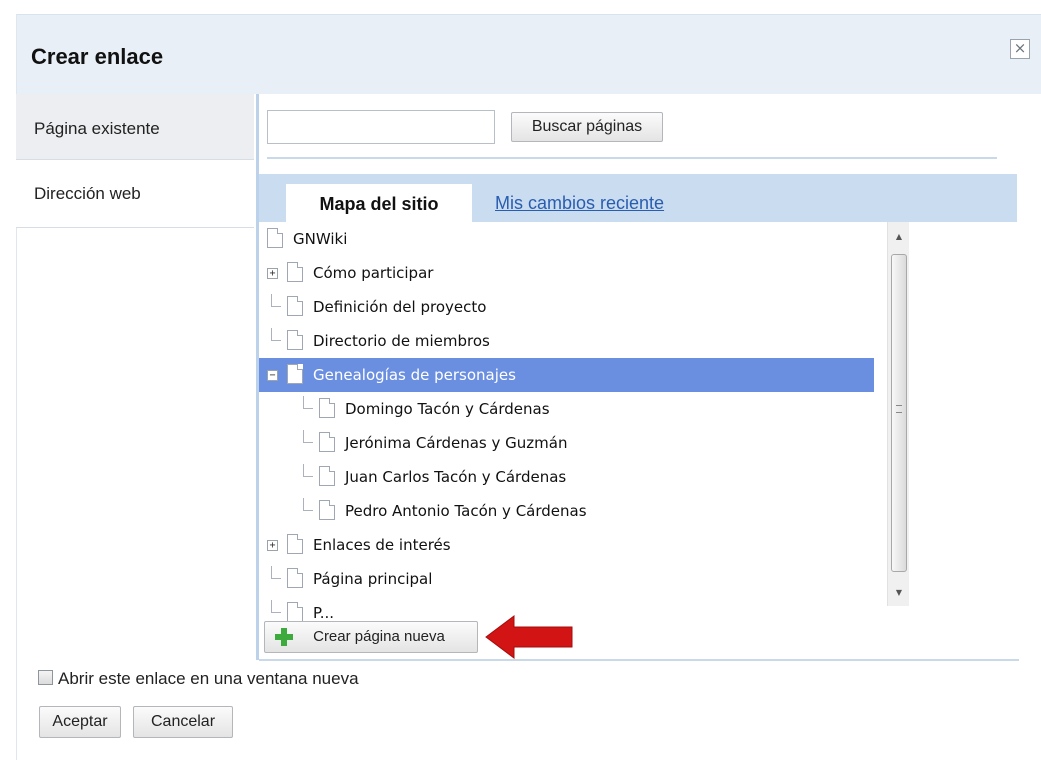  I want to click on scroll-down-icon: ▼, so click(899, 593).